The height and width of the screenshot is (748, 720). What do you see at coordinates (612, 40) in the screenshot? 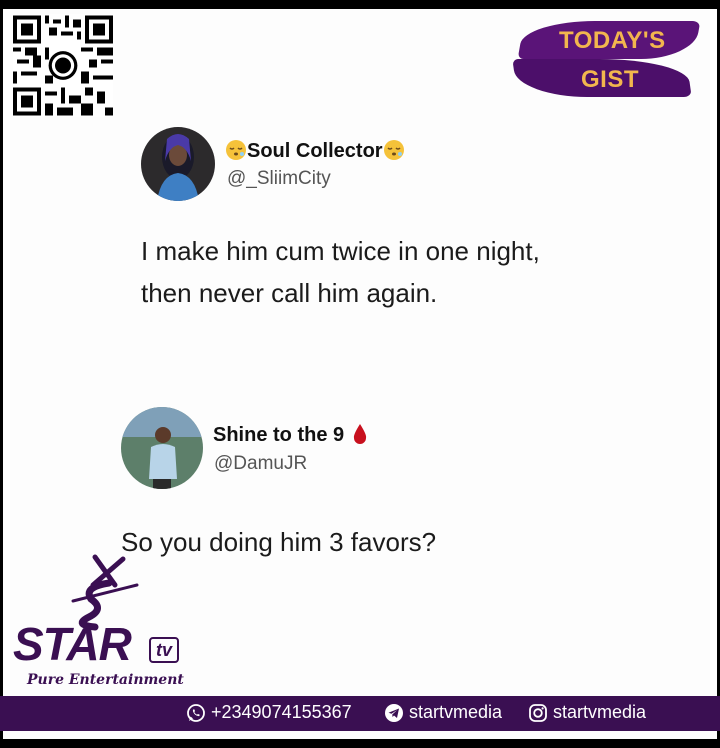
I see `banner-line-1: TODAY'S` at bounding box center [612, 40].